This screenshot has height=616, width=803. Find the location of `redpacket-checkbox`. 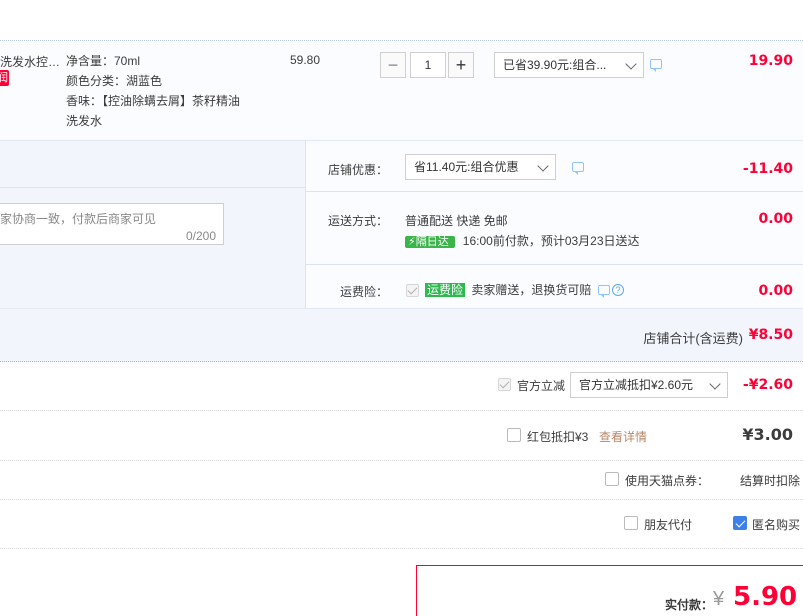

redpacket-checkbox is located at coordinates (514, 435).